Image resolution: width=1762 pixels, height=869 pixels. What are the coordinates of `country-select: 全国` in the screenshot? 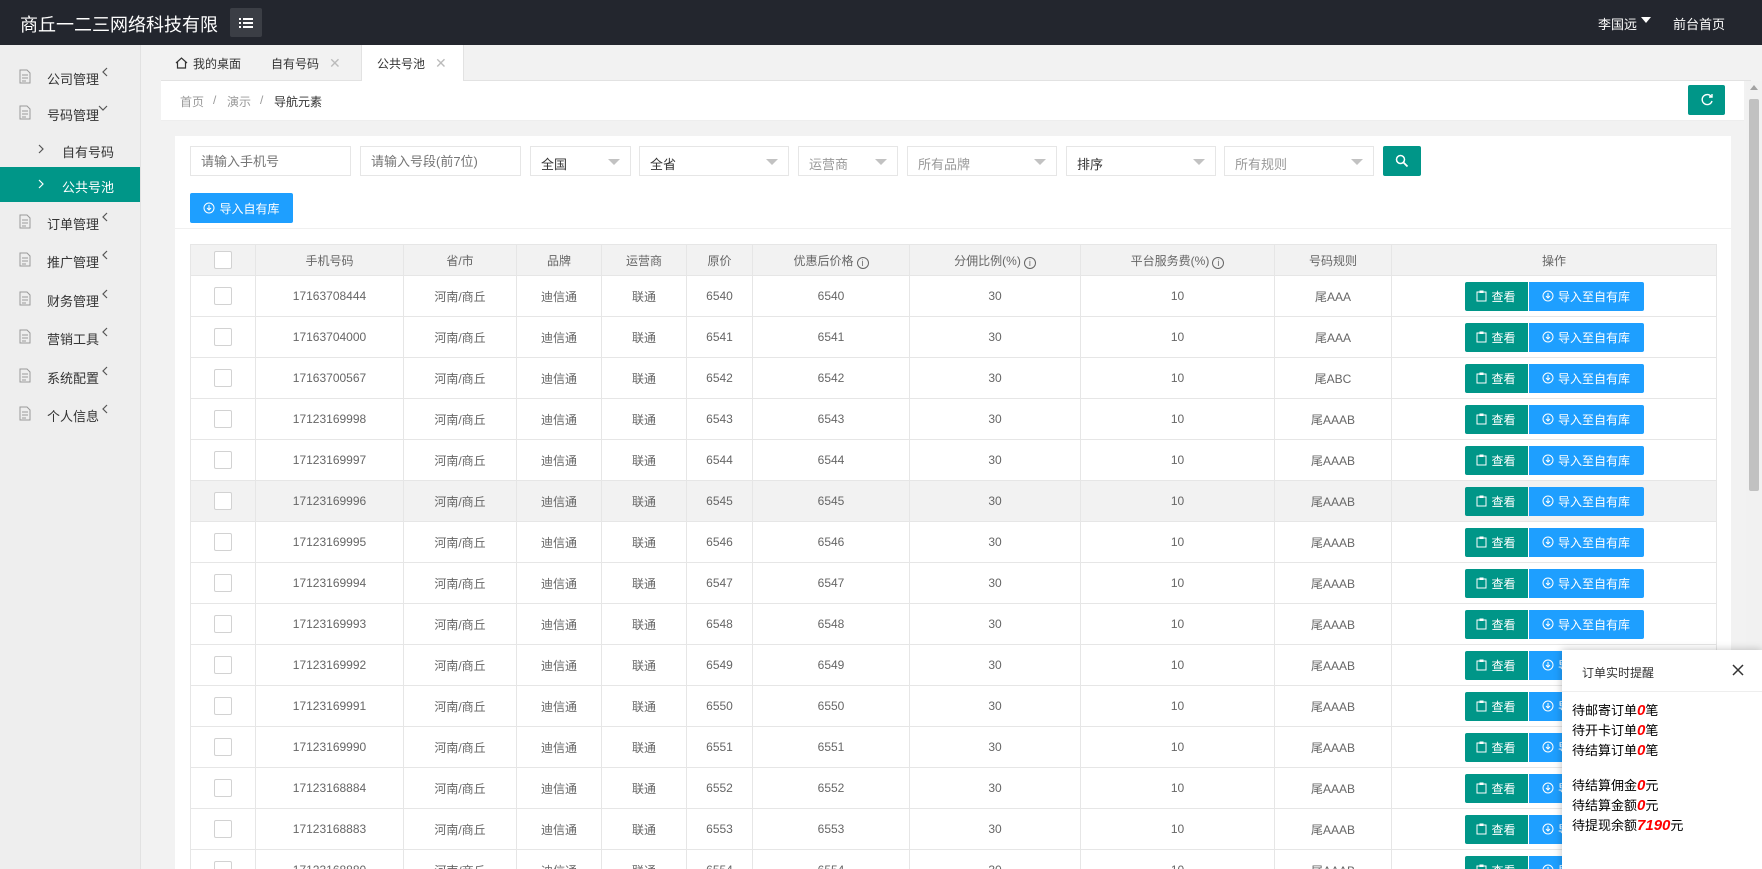 It's located at (580, 161).